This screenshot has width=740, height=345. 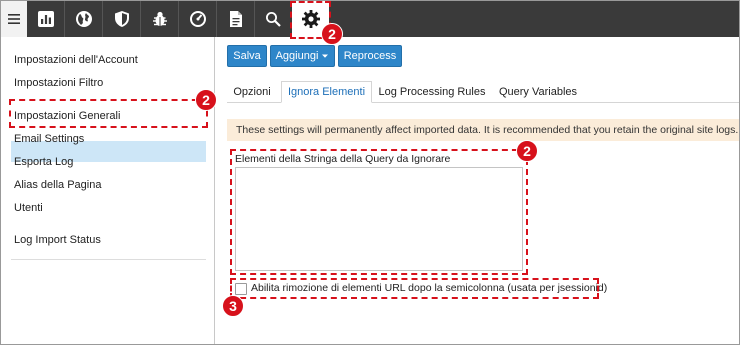 What do you see at coordinates (233, 306) in the screenshot?
I see `callout-badge-jsessionid: 3` at bounding box center [233, 306].